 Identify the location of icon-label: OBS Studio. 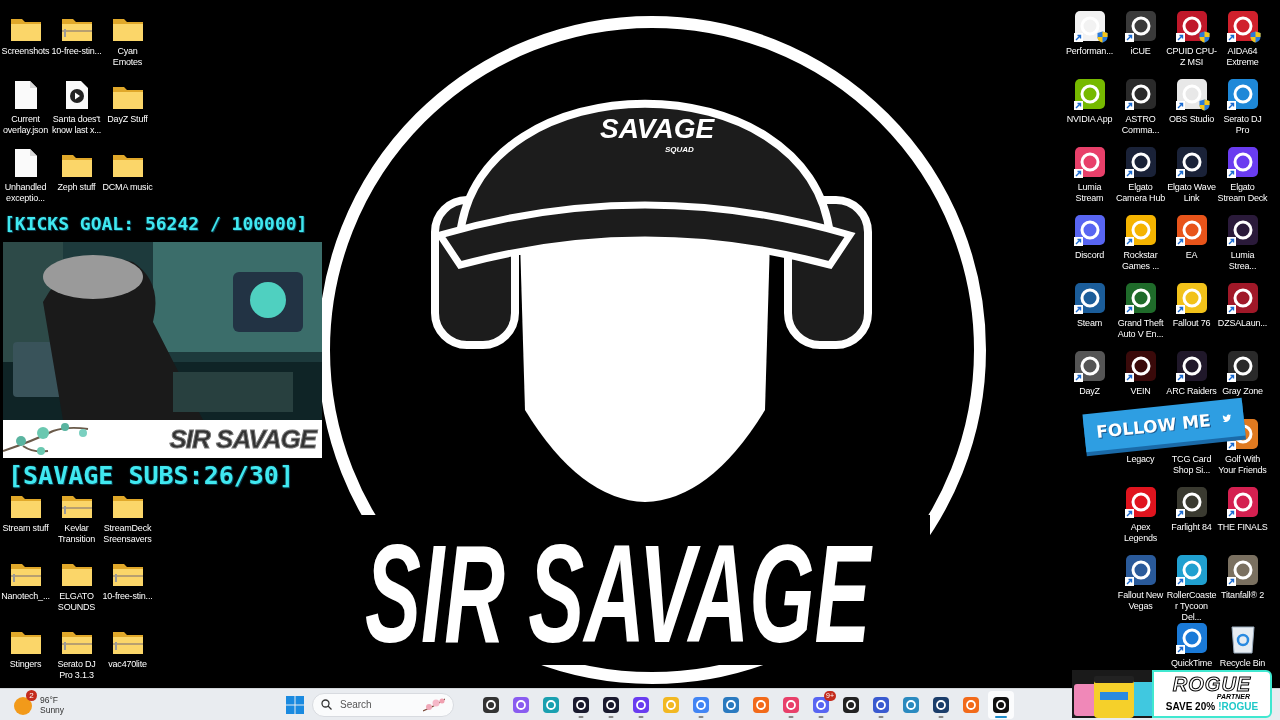
(1191, 119).